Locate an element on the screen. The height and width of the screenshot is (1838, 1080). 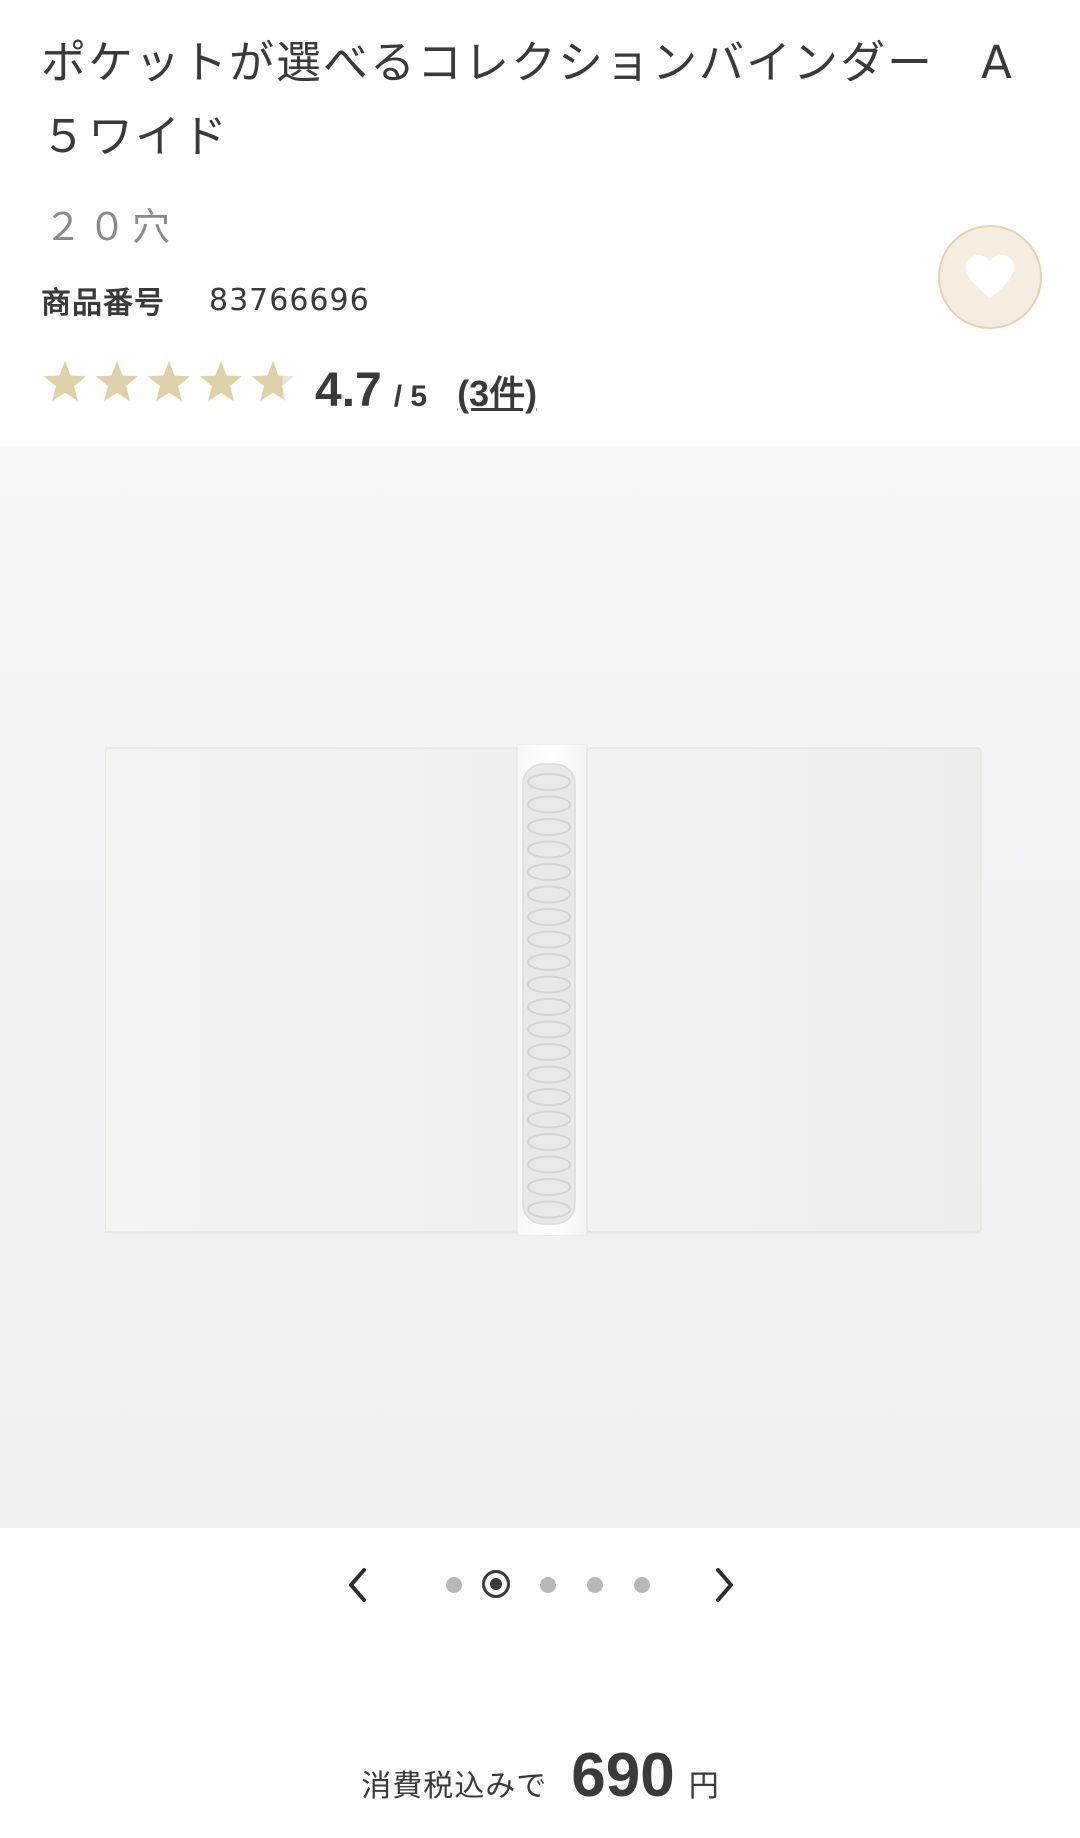
image-carousel-controls is located at coordinates (540, 1585).